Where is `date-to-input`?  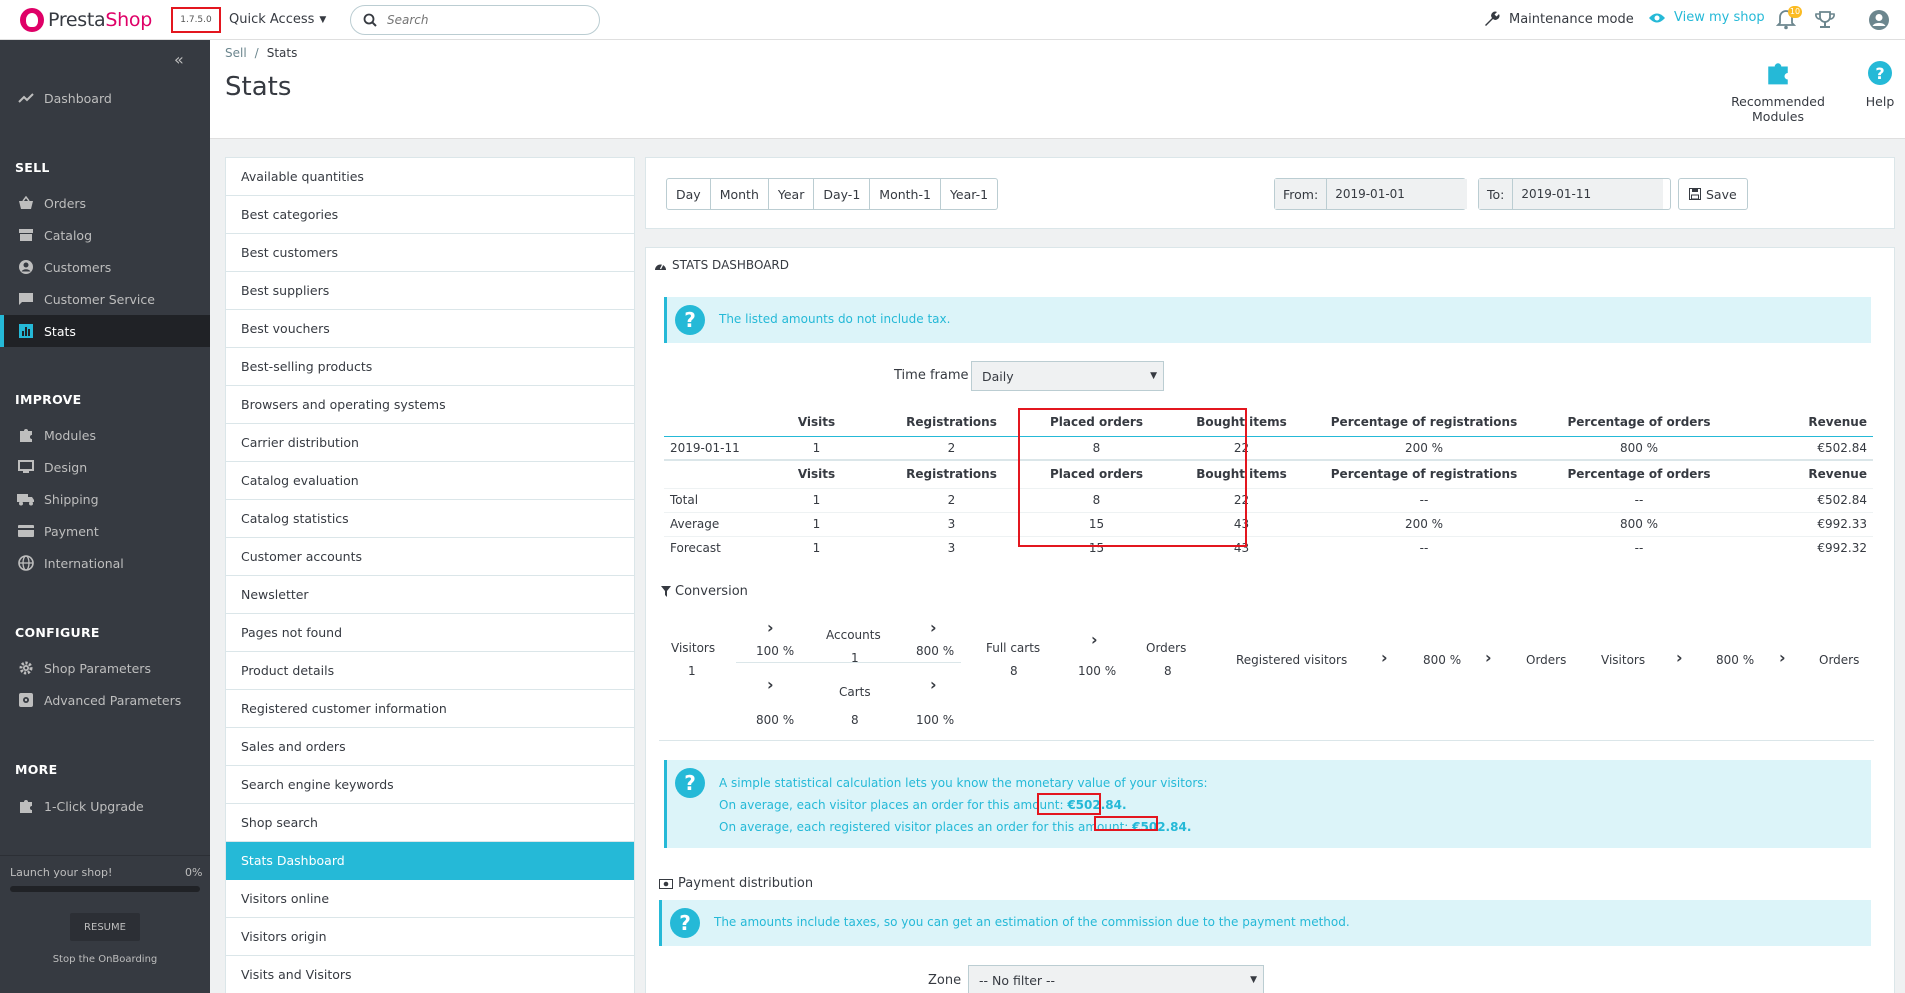 date-to-input is located at coordinates (1588, 194).